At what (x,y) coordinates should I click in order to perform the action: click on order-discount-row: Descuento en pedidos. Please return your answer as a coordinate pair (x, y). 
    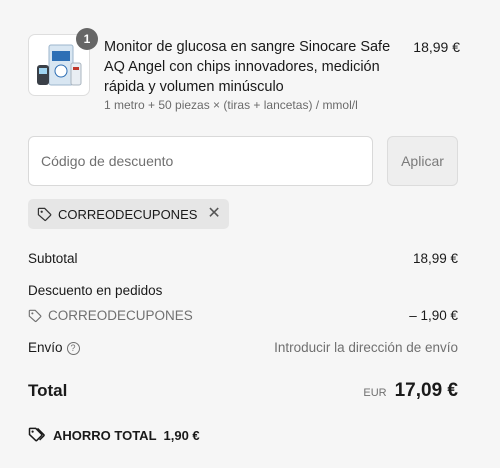
    Looking at the image, I should click on (243, 290).